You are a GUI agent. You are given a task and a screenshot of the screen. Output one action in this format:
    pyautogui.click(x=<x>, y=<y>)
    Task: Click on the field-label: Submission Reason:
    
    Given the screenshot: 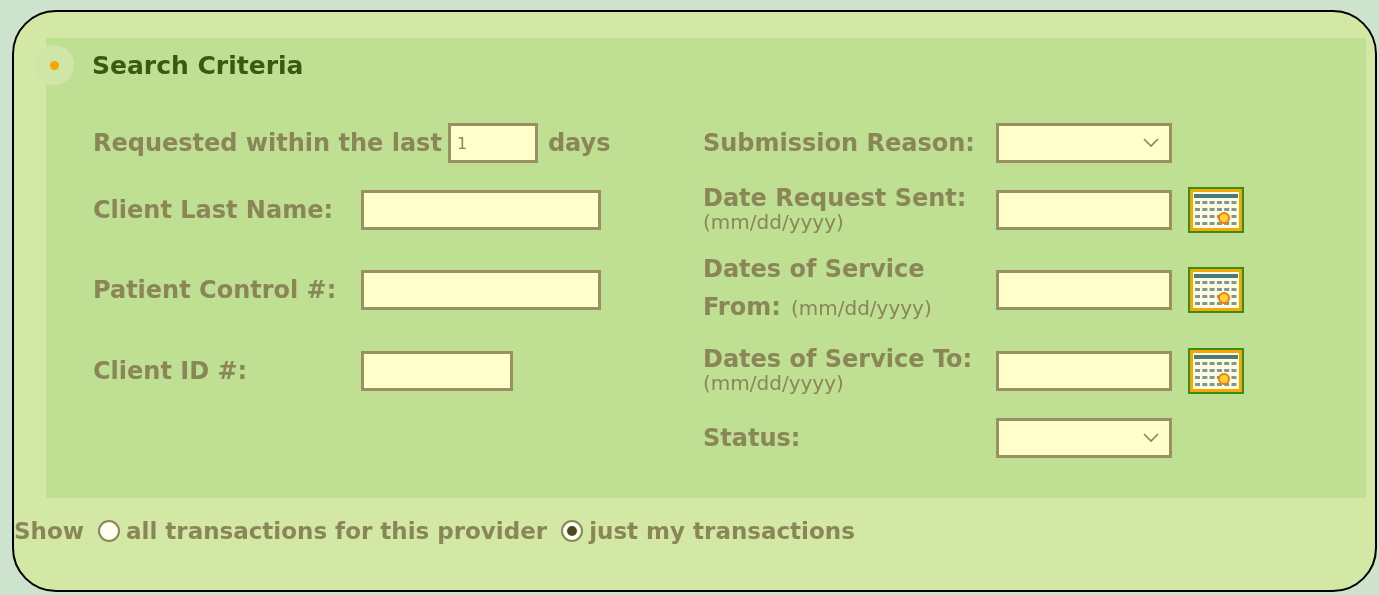 What is the action you would take?
    pyautogui.click(x=839, y=143)
    